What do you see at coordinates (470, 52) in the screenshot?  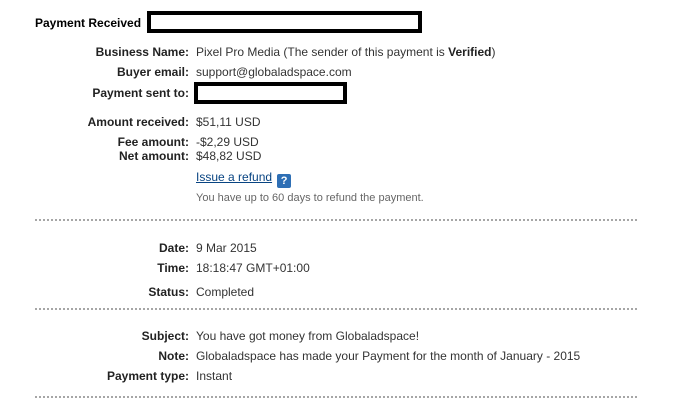 I see `verified-status: Verified` at bounding box center [470, 52].